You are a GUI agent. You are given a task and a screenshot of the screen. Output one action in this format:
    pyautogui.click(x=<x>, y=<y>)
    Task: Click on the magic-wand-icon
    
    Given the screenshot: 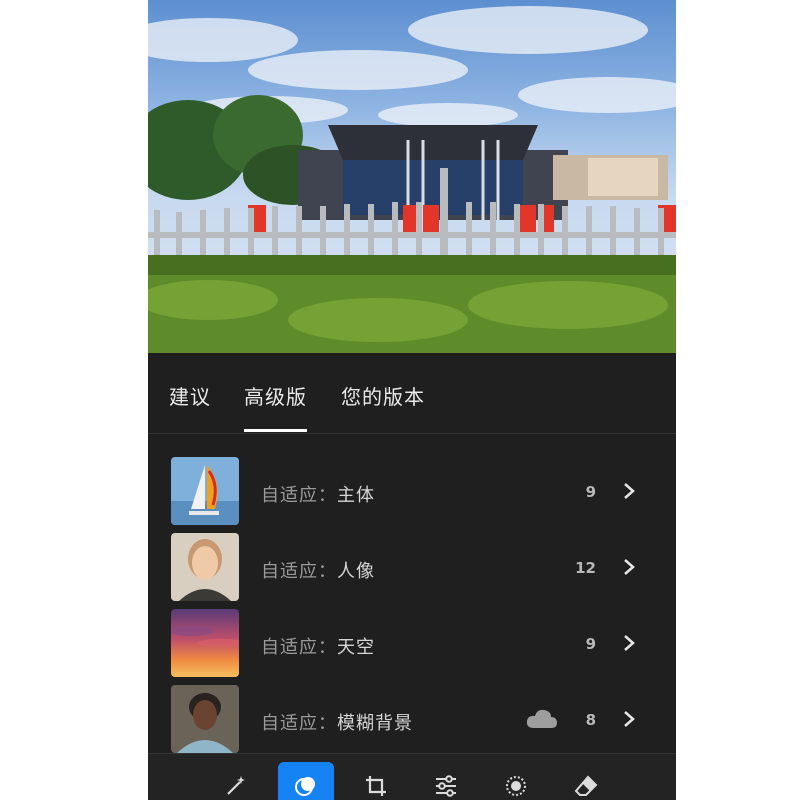 What is the action you would take?
    pyautogui.click(x=236, y=785)
    